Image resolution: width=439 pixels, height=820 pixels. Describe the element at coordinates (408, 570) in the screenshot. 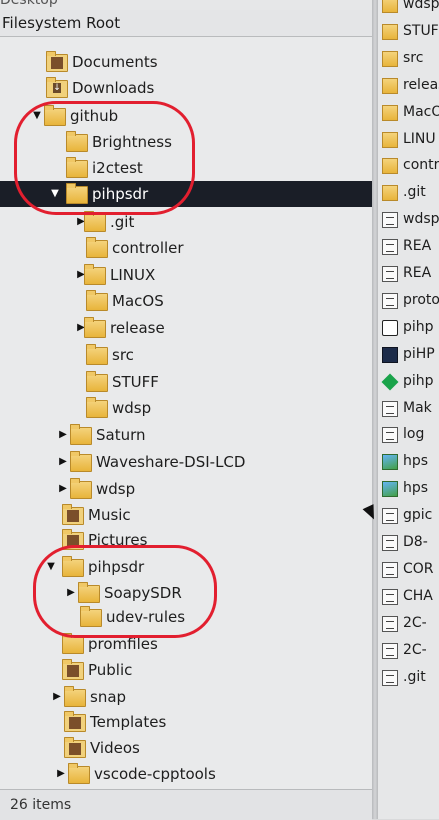

I see `file-list-item: COR` at that location.